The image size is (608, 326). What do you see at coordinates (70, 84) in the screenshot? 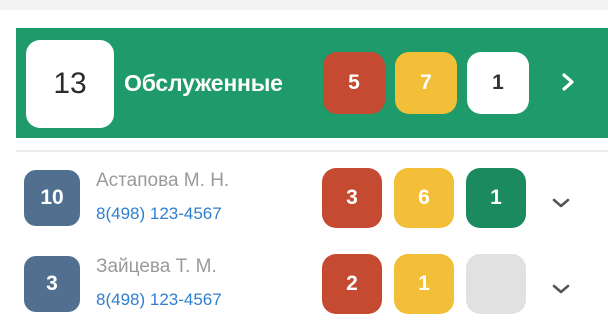
I see `served-total-count: 13` at bounding box center [70, 84].